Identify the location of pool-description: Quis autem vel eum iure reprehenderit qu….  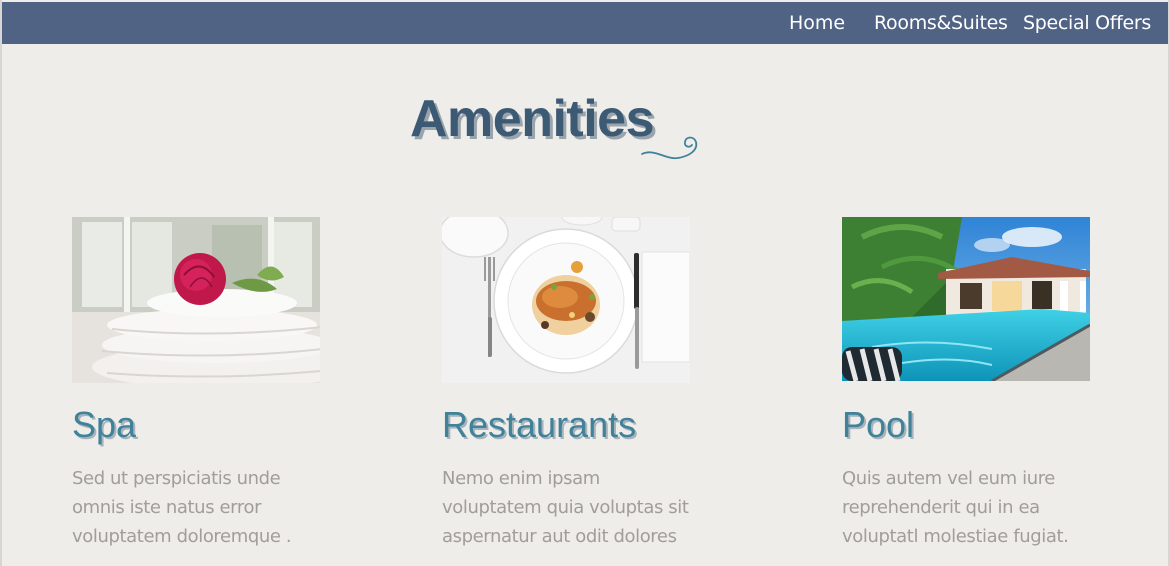
(977, 507).